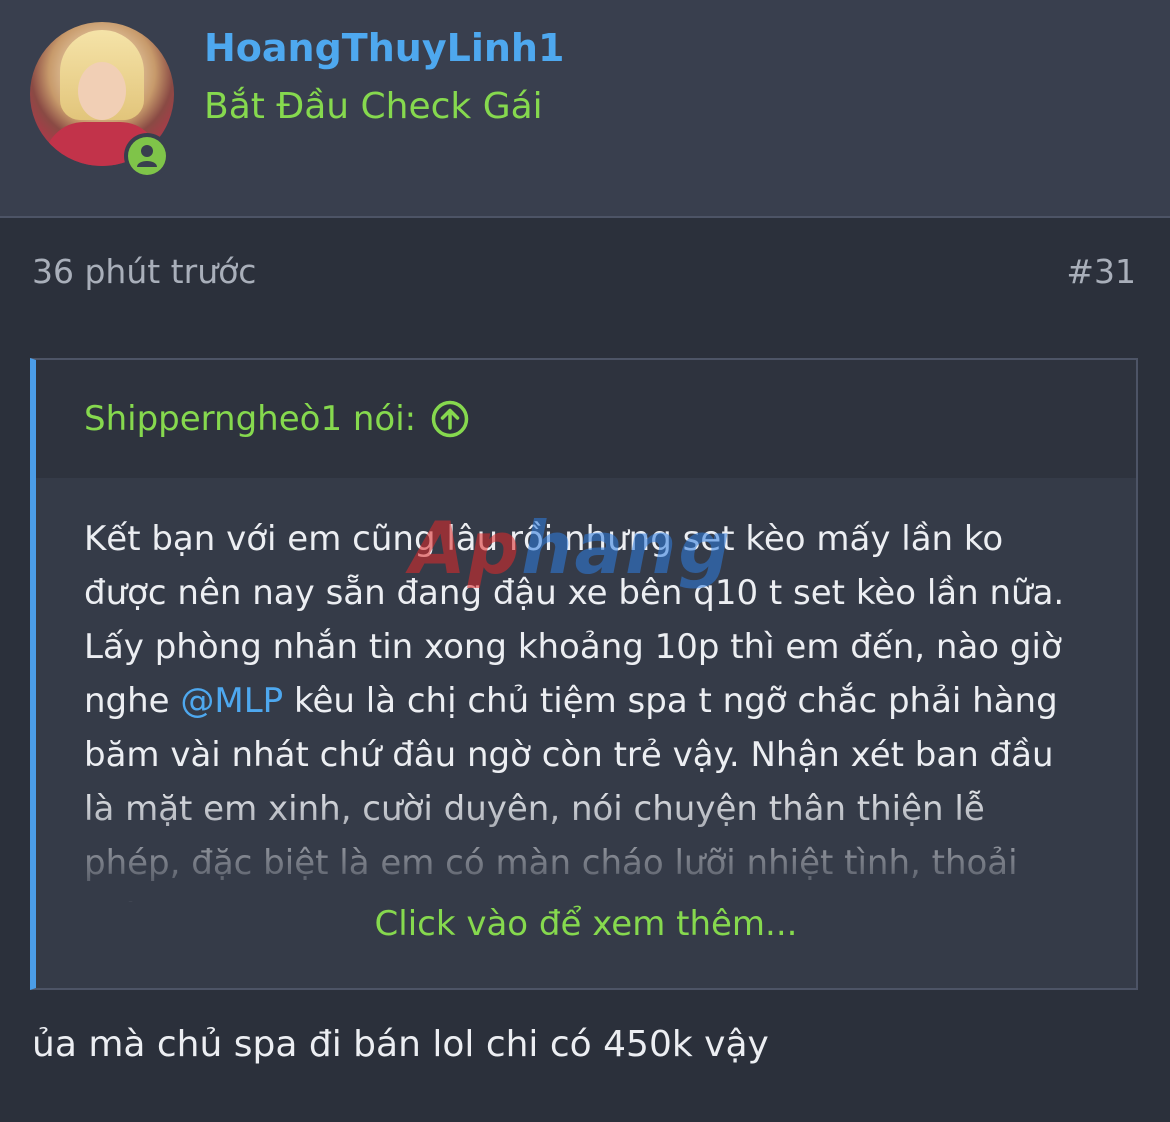 The height and width of the screenshot is (1122, 1170). Describe the element at coordinates (586, 419) in the screenshot. I see `quote-header: Shipperngheò1 nói:` at that location.